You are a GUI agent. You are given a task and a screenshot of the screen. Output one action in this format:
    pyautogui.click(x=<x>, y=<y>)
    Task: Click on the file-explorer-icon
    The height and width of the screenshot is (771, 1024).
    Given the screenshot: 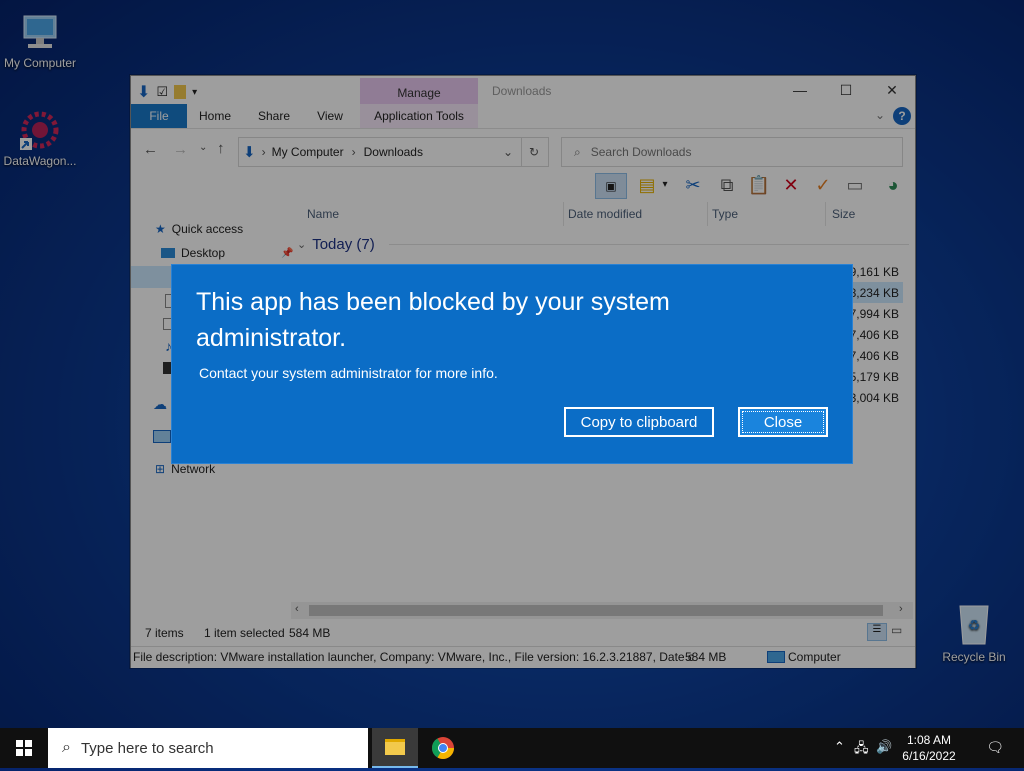 What is the action you would take?
    pyautogui.click(x=395, y=747)
    